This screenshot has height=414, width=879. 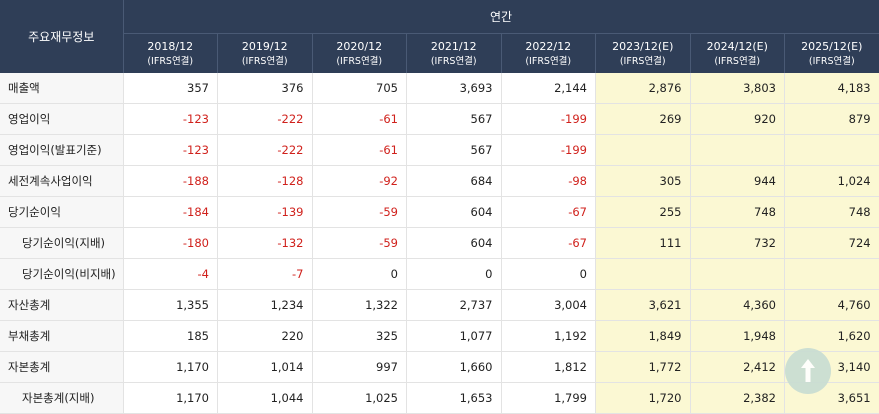 I want to click on table-row: 영업이익(발표기준)-123-222-61567-199, so click(x=439, y=150).